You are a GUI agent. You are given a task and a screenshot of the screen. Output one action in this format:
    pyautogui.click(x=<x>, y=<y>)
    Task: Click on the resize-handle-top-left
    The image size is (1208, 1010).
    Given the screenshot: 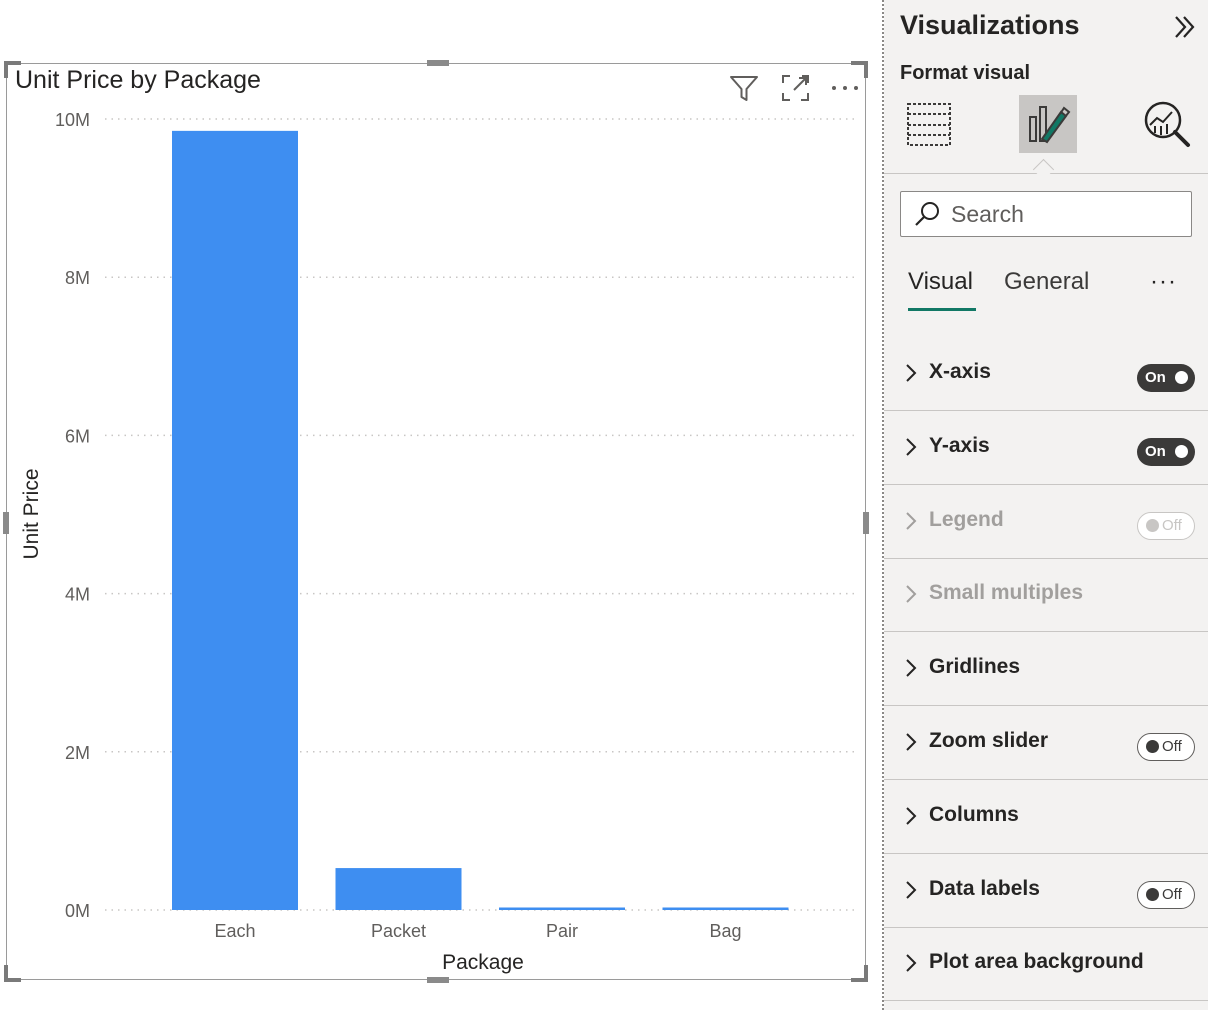 What is the action you would take?
    pyautogui.click(x=12, y=69)
    